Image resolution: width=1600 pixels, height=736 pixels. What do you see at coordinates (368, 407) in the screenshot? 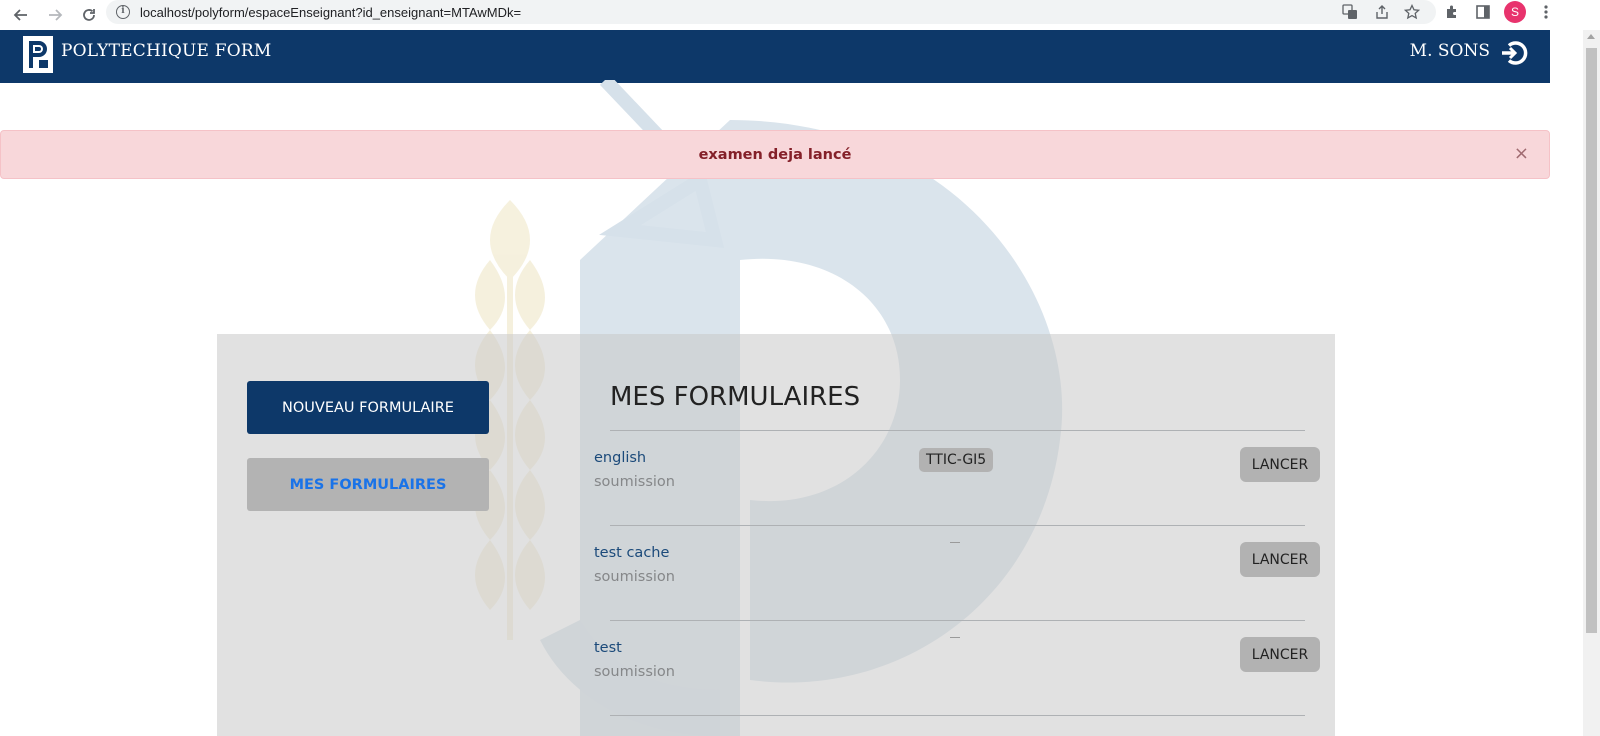
I see `new-form-button: NOUVEAU FORMULAIRE` at bounding box center [368, 407].